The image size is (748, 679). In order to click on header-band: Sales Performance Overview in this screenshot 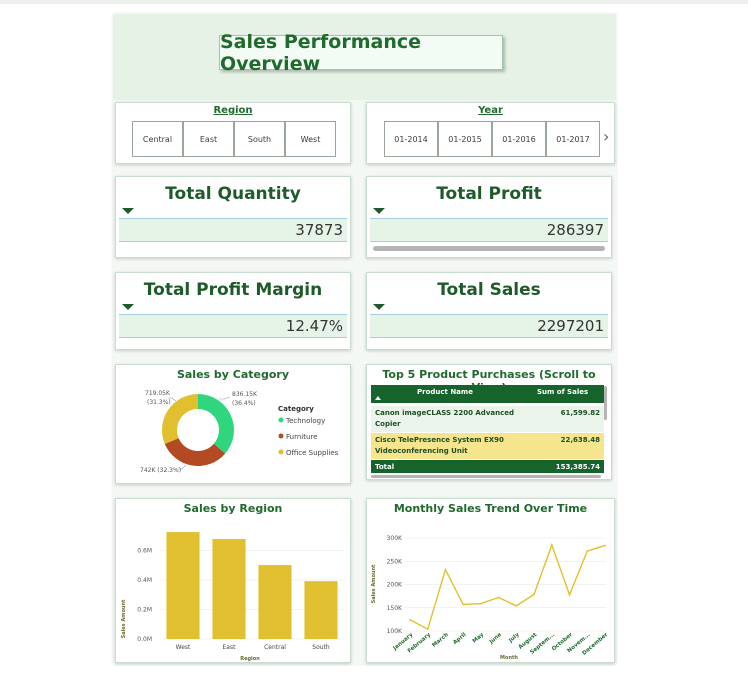, I will do `click(364, 57)`.